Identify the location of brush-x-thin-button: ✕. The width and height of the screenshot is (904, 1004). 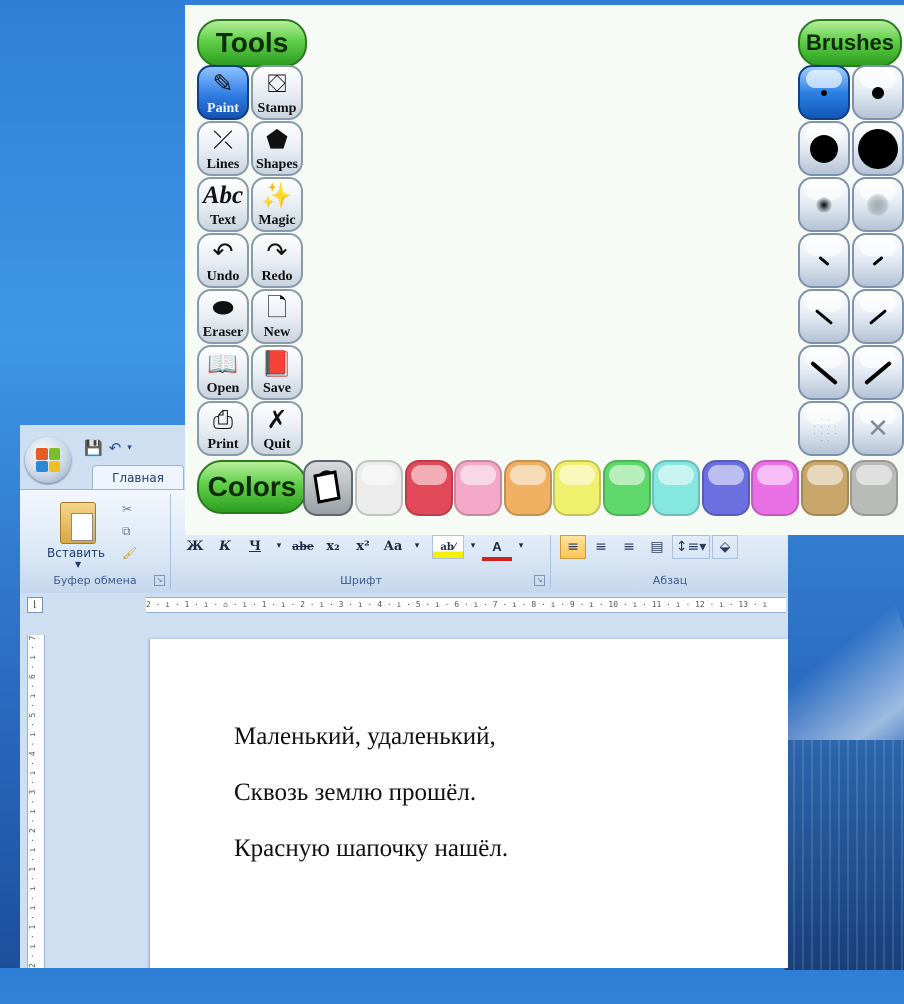
(878, 428).